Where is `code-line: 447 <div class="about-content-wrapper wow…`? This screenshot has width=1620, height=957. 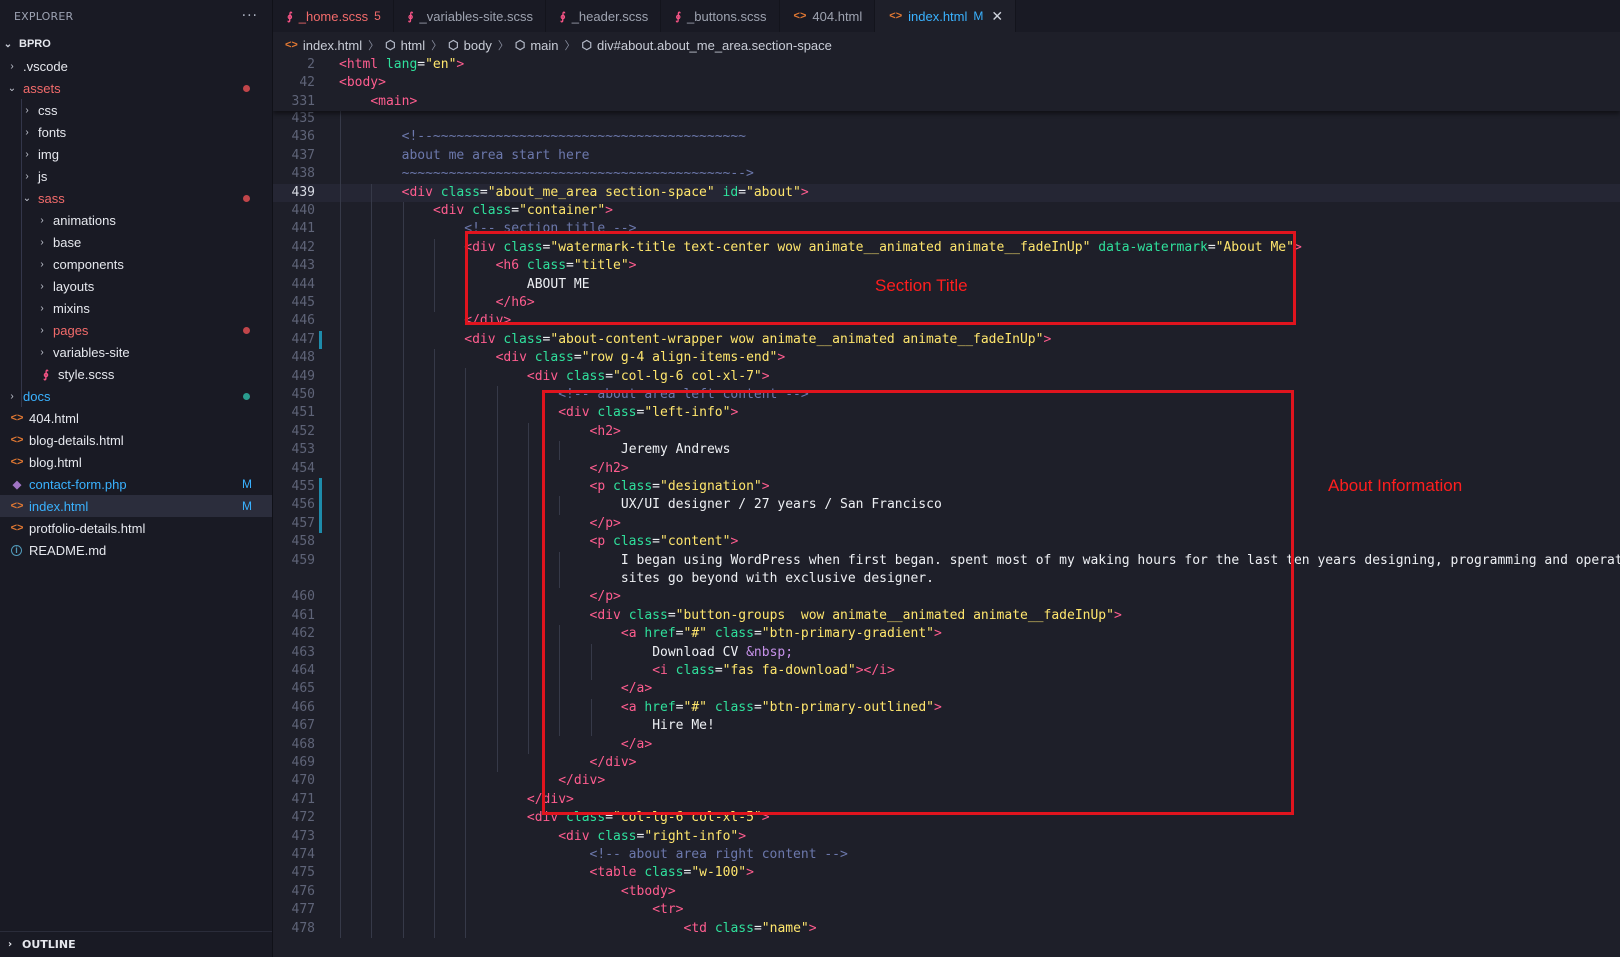 code-line: 447 <div class="about-content-wrapper wow… is located at coordinates (946, 340).